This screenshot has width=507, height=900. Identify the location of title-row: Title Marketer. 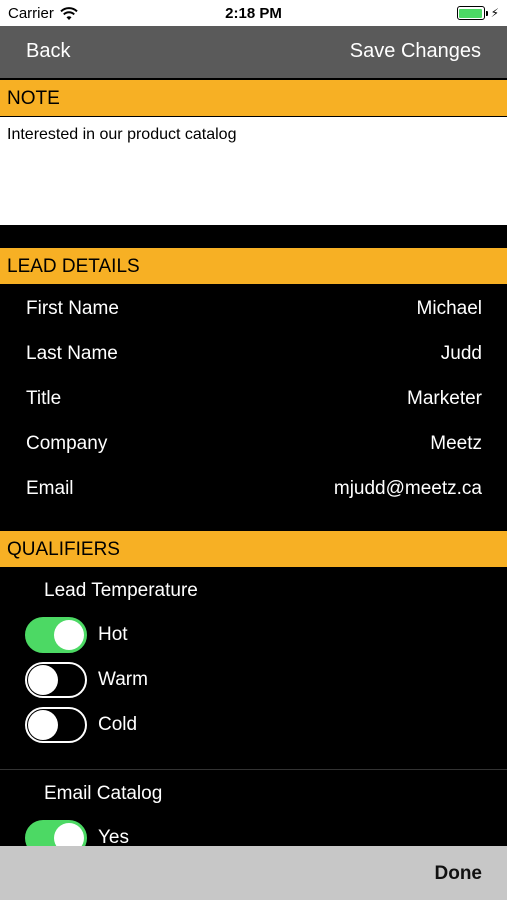
(253, 398).